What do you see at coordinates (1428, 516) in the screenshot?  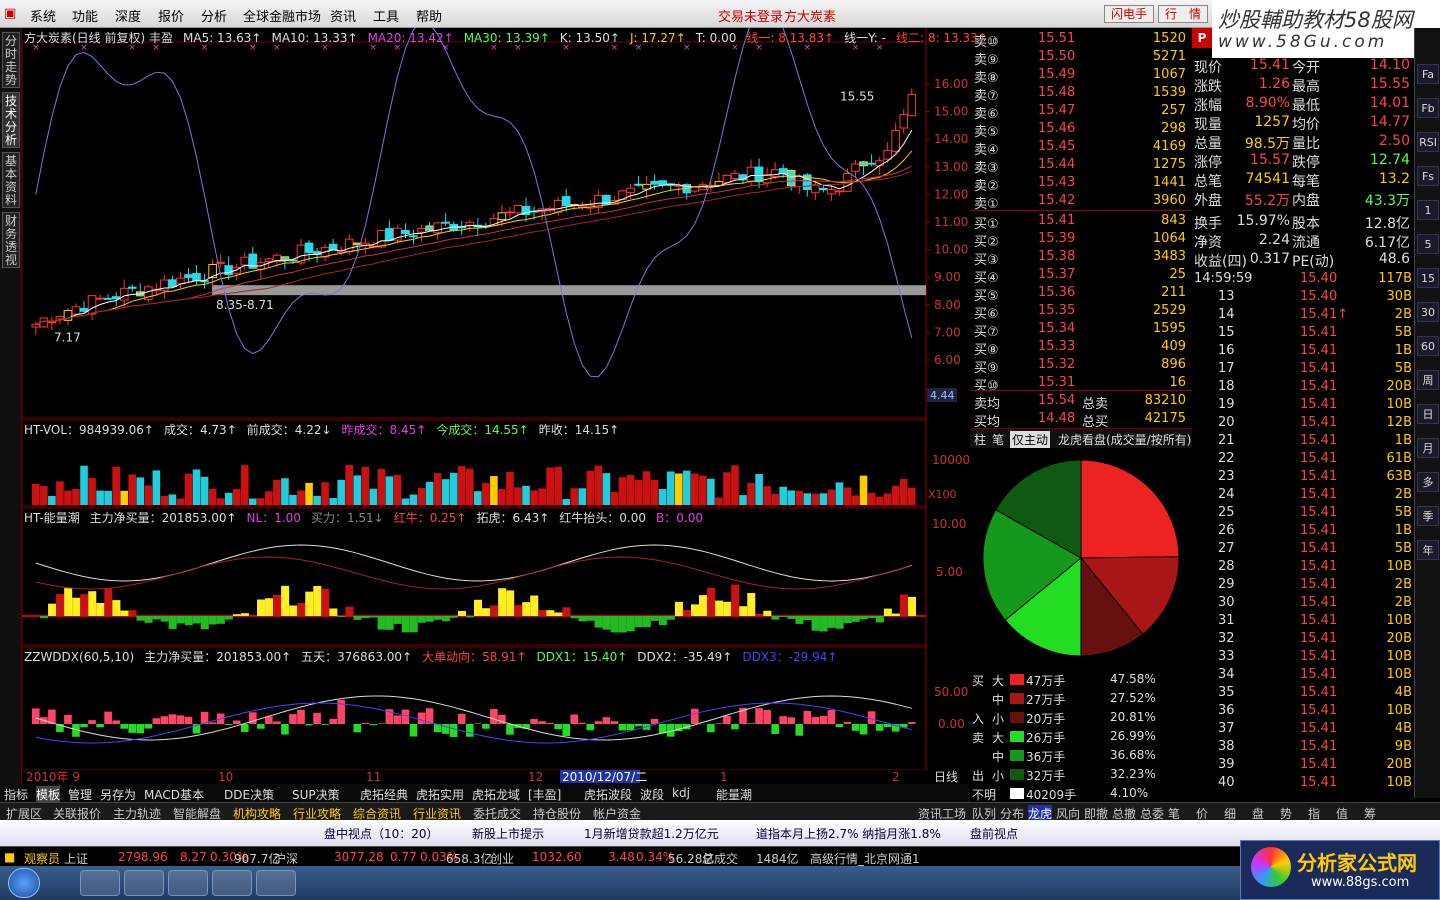 I see `right-tool-button: 季` at bounding box center [1428, 516].